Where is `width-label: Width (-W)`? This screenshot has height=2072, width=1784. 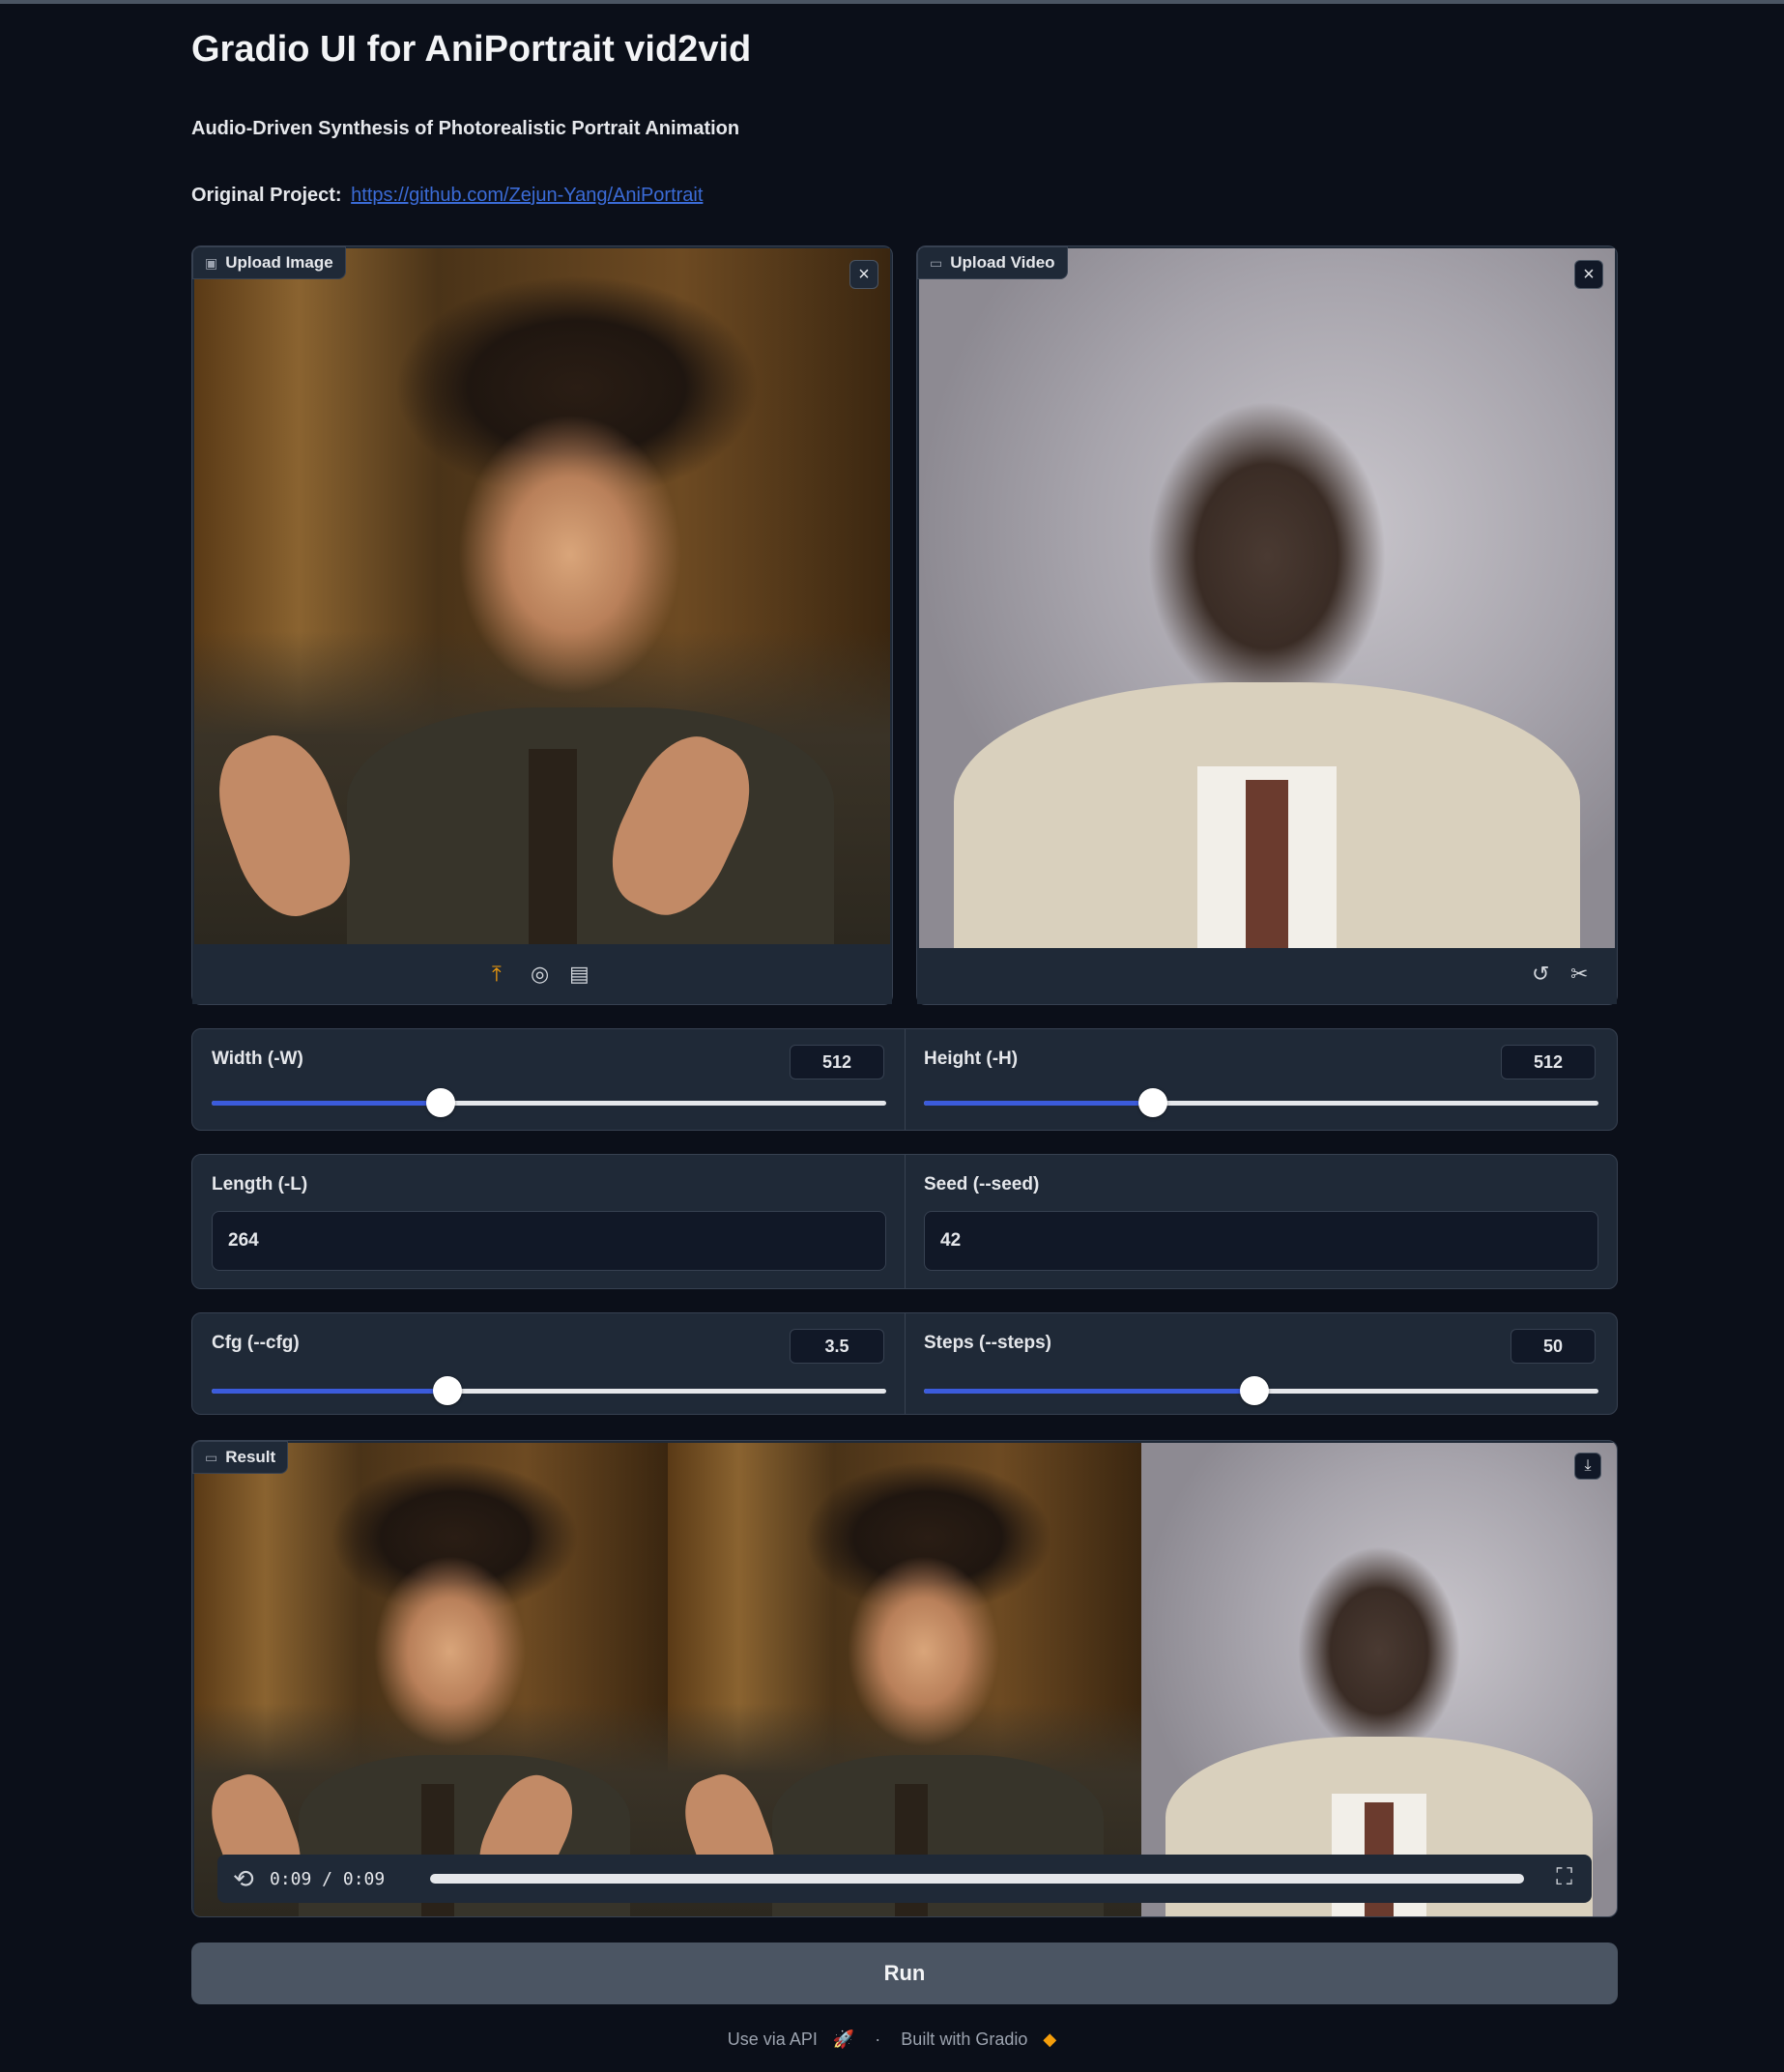 width-label: Width (-W) is located at coordinates (258, 1059).